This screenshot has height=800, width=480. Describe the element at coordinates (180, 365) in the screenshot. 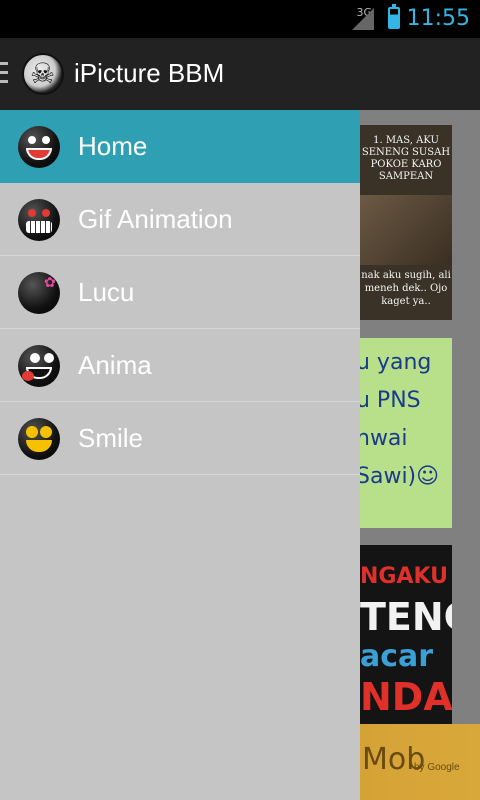

I see `drawer-item-anima: Anima` at that location.